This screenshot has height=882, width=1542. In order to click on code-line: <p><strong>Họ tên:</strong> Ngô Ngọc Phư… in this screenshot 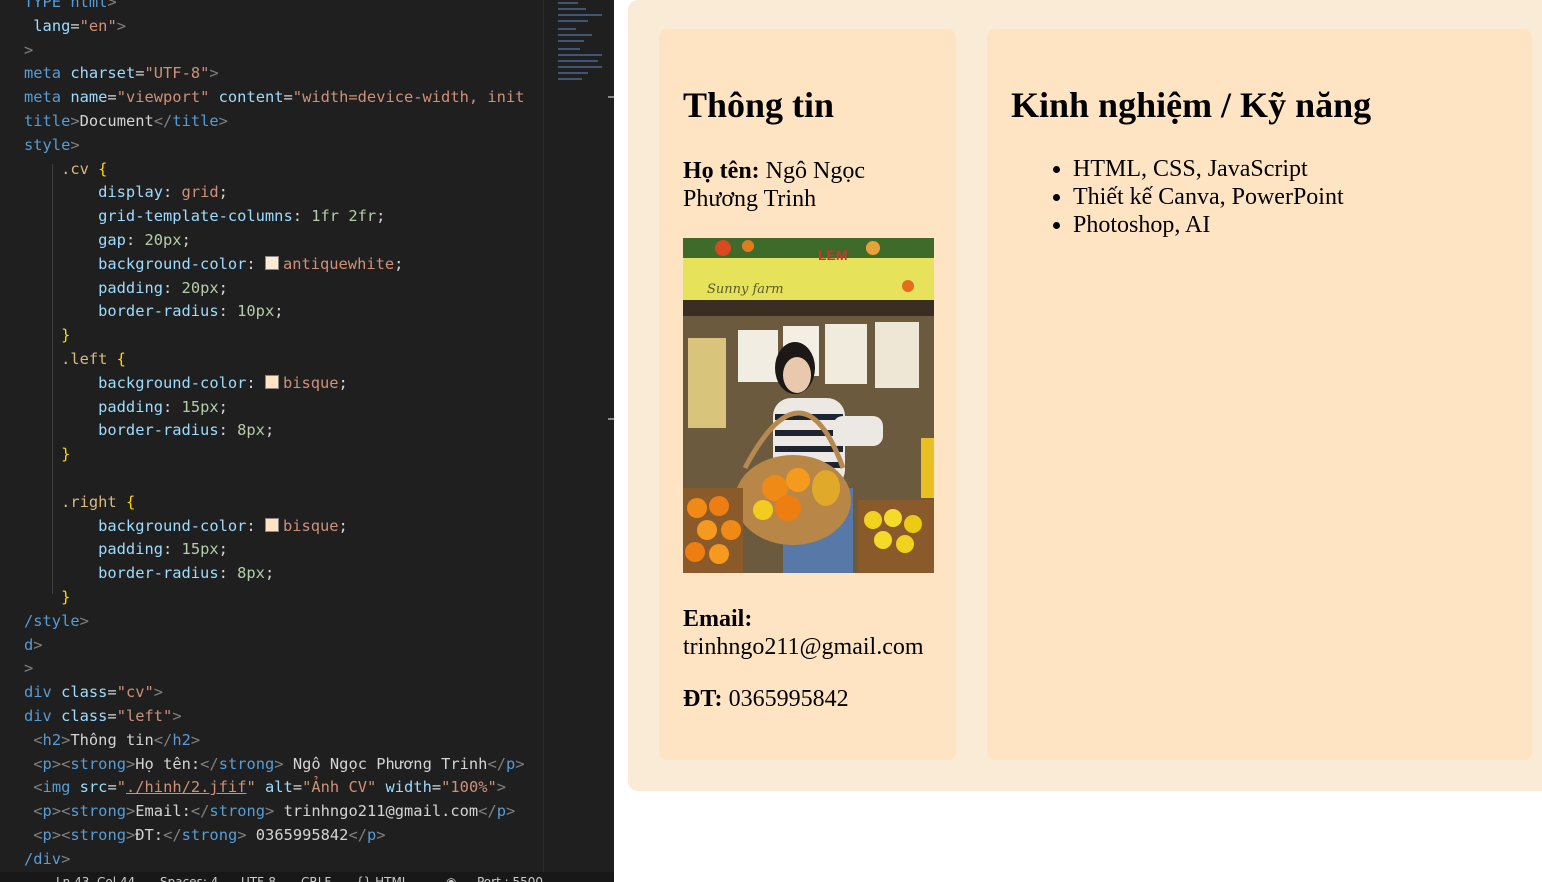, I will do `click(271, 765)`.